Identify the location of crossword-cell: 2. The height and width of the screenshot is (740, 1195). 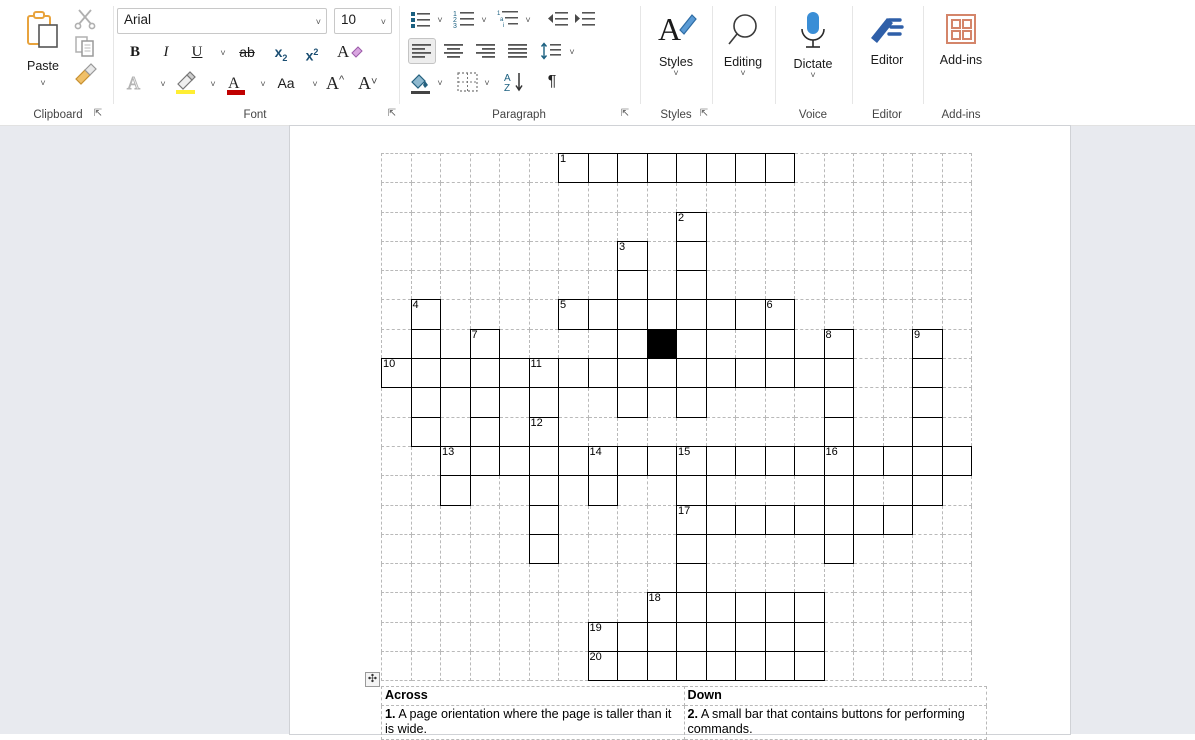
(691, 226).